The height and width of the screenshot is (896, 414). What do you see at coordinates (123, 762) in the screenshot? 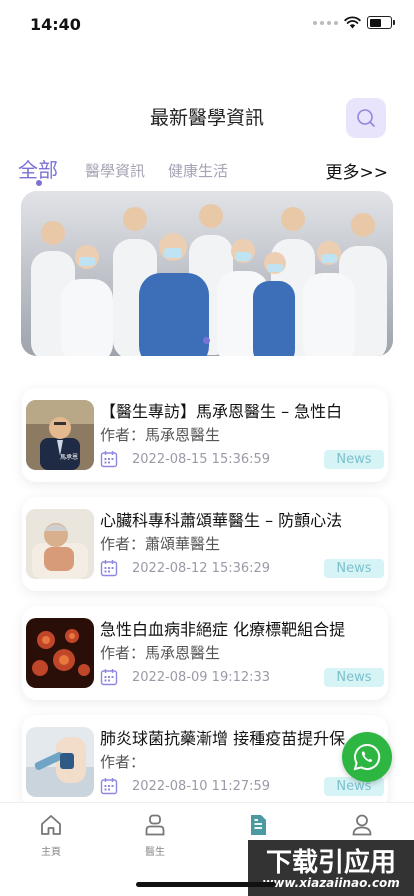
I see `news-author: 作者：` at bounding box center [123, 762].